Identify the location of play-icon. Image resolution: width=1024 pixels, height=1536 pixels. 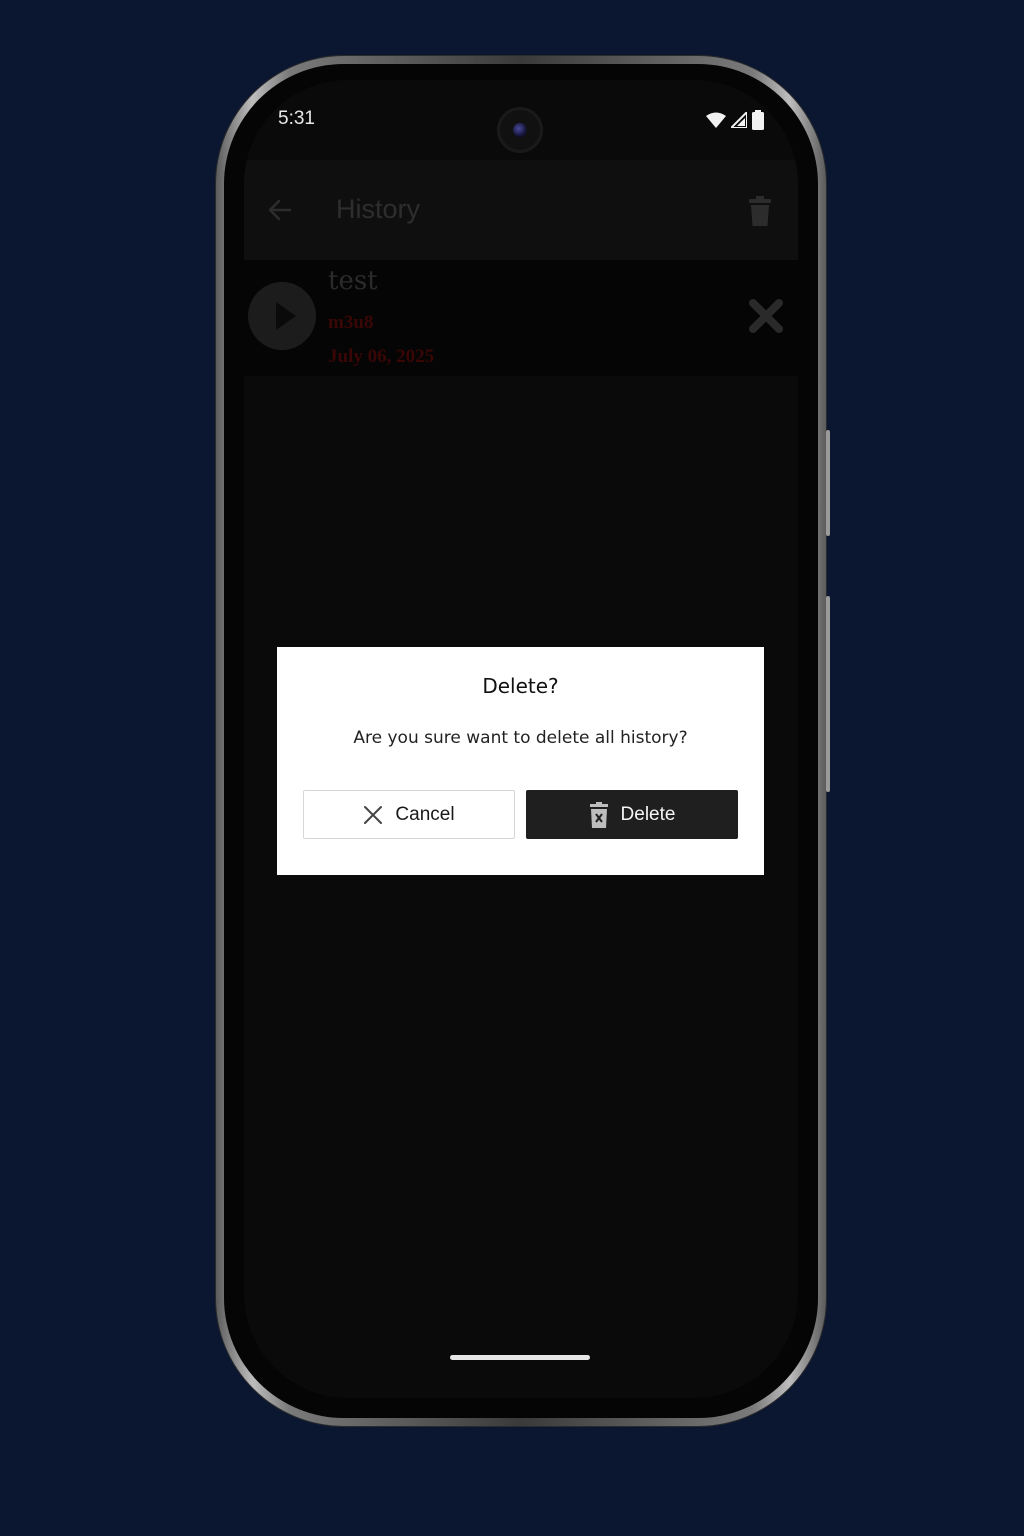
(282, 316).